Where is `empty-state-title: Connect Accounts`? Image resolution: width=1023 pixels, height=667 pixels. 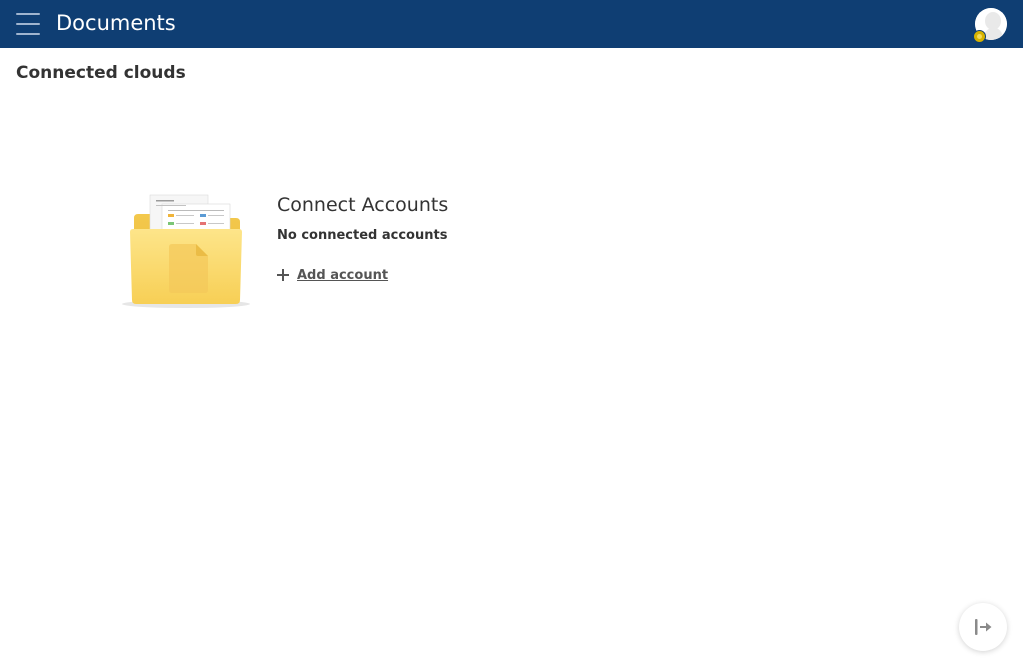 empty-state-title: Connect Accounts is located at coordinates (363, 205).